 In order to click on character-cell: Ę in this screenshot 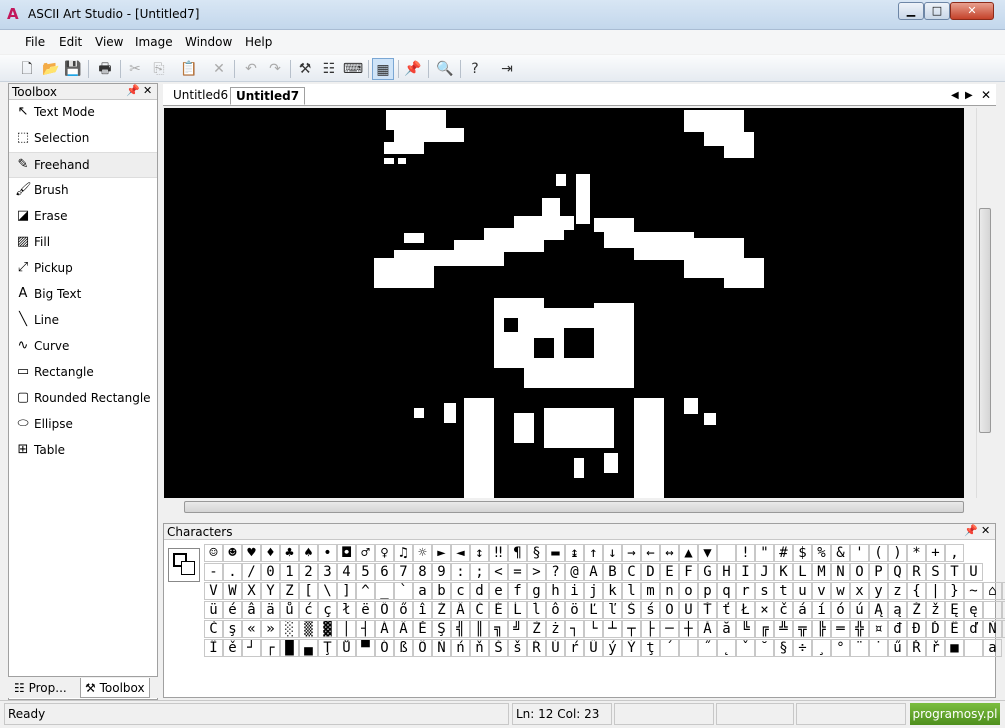, I will do `click(954, 610)`.